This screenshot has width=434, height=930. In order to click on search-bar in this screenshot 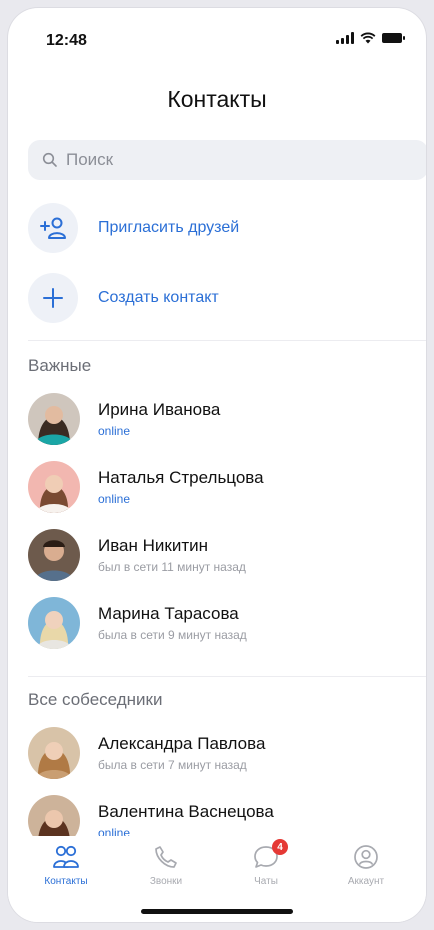, I will do `click(227, 160)`.